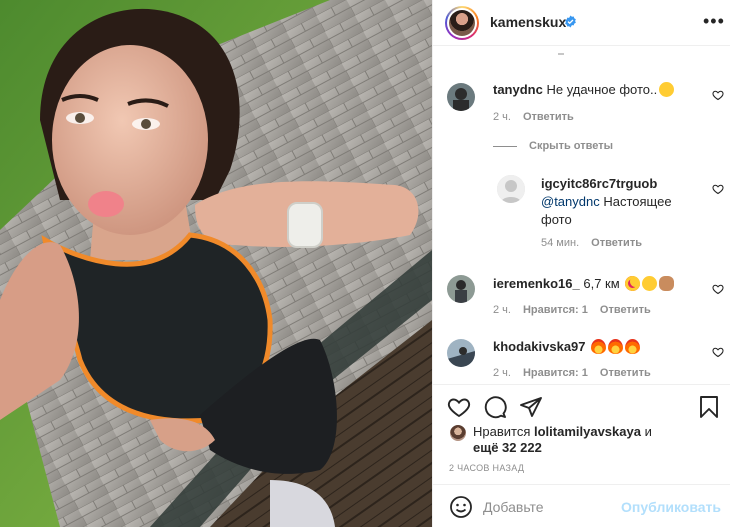  What do you see at coordinates (539, 346) in the screenshot?
I see `comment-username: khodakivska97` at bounding box center [539, 346].